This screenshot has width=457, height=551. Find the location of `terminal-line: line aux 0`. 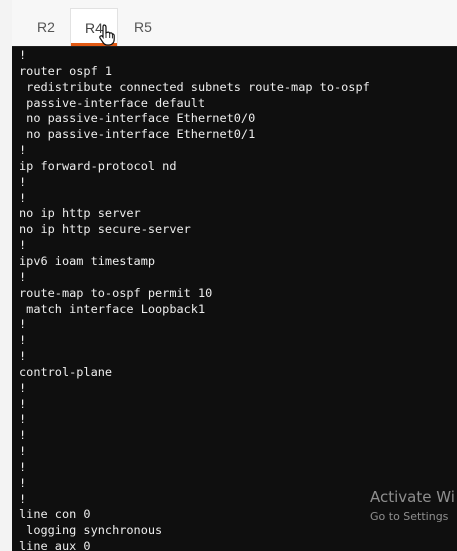

terminal-line: line aux 0 is located at coordinates (55, 545).